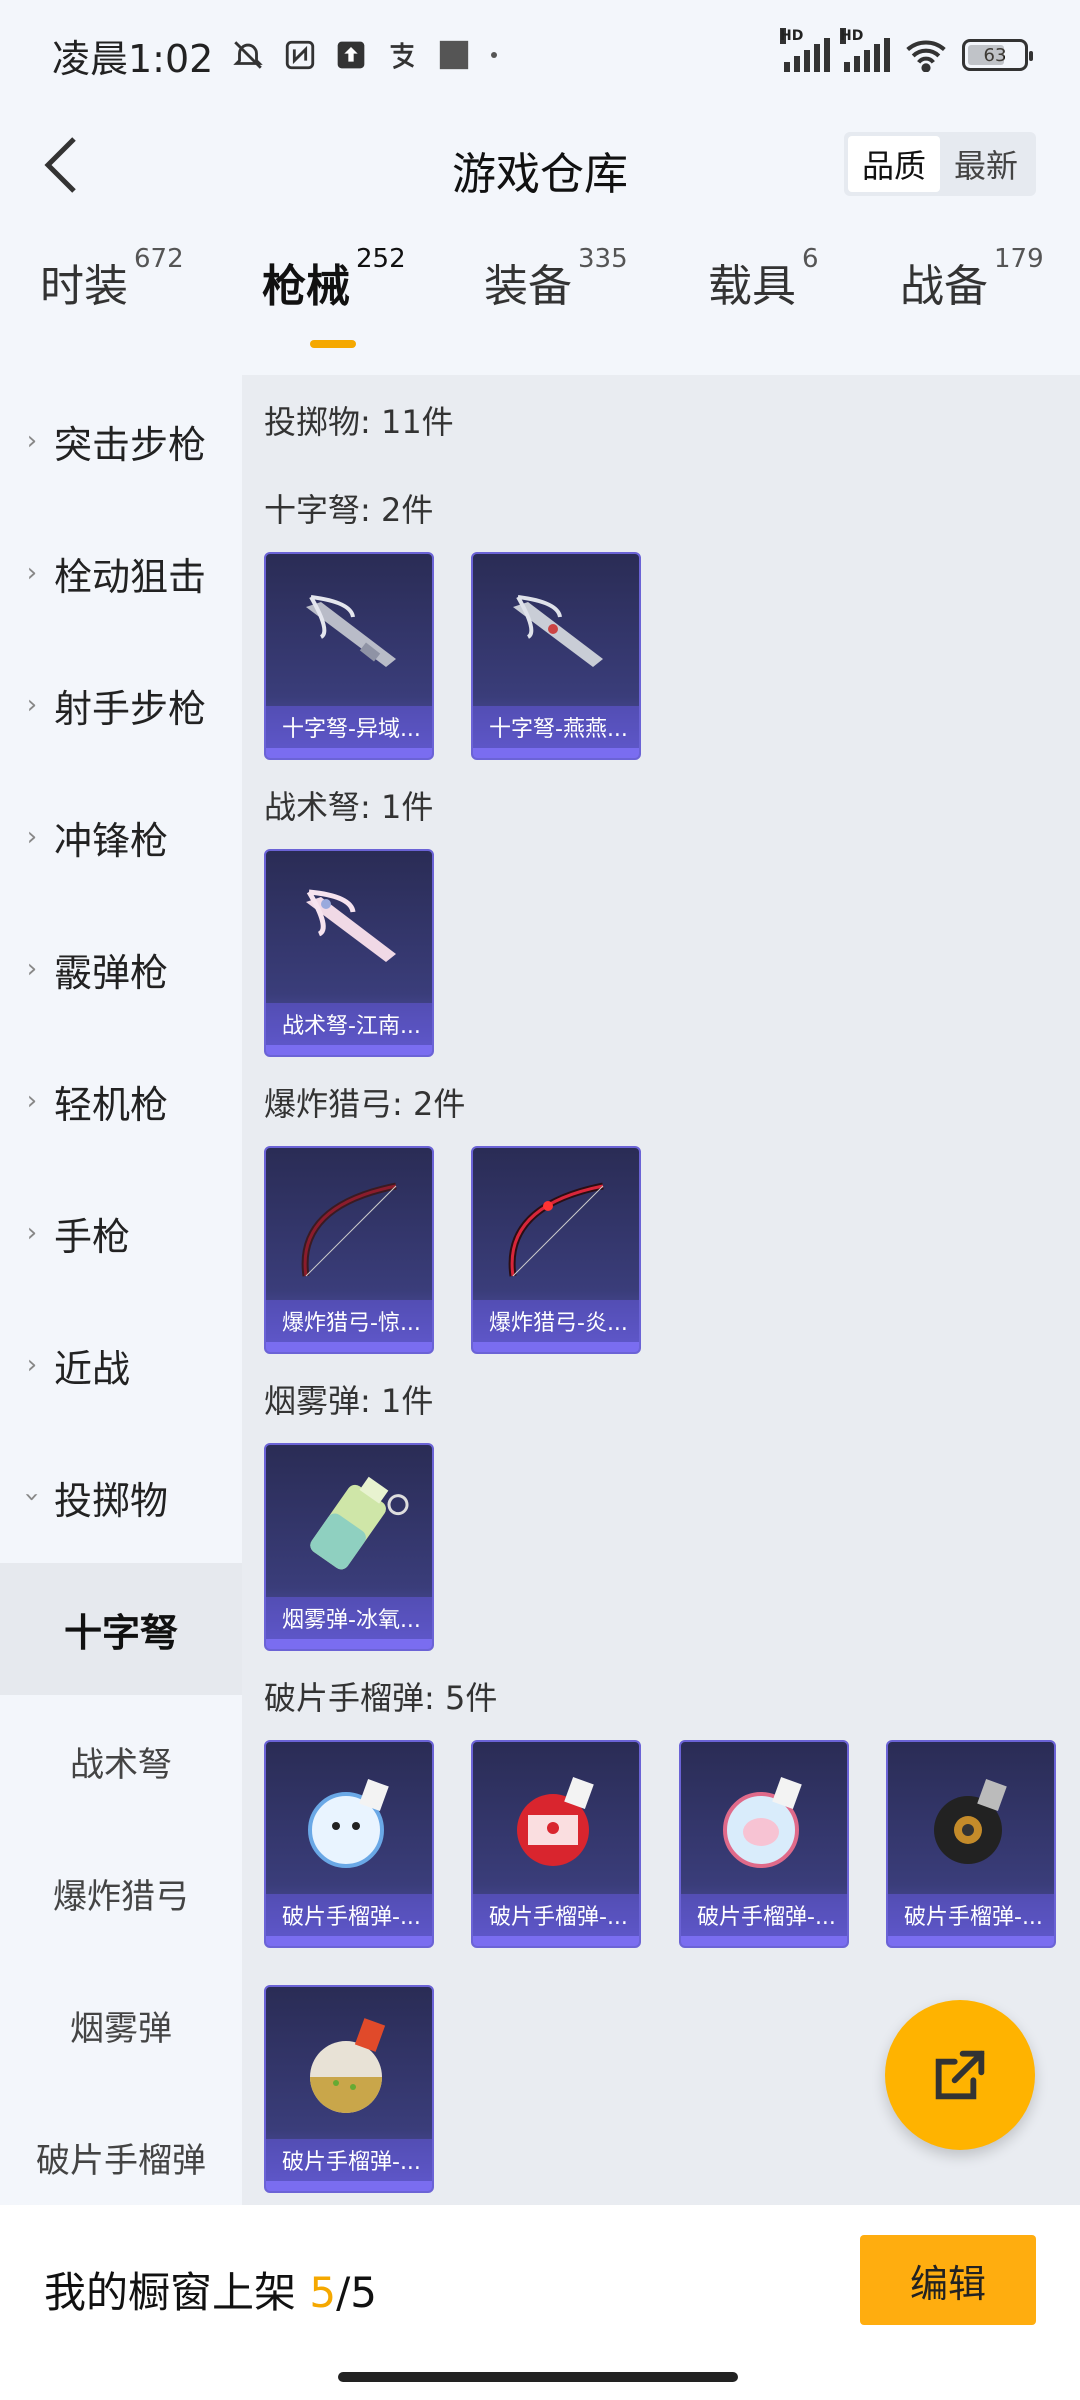  I want to click on home-indicator, so click(538, 2377).